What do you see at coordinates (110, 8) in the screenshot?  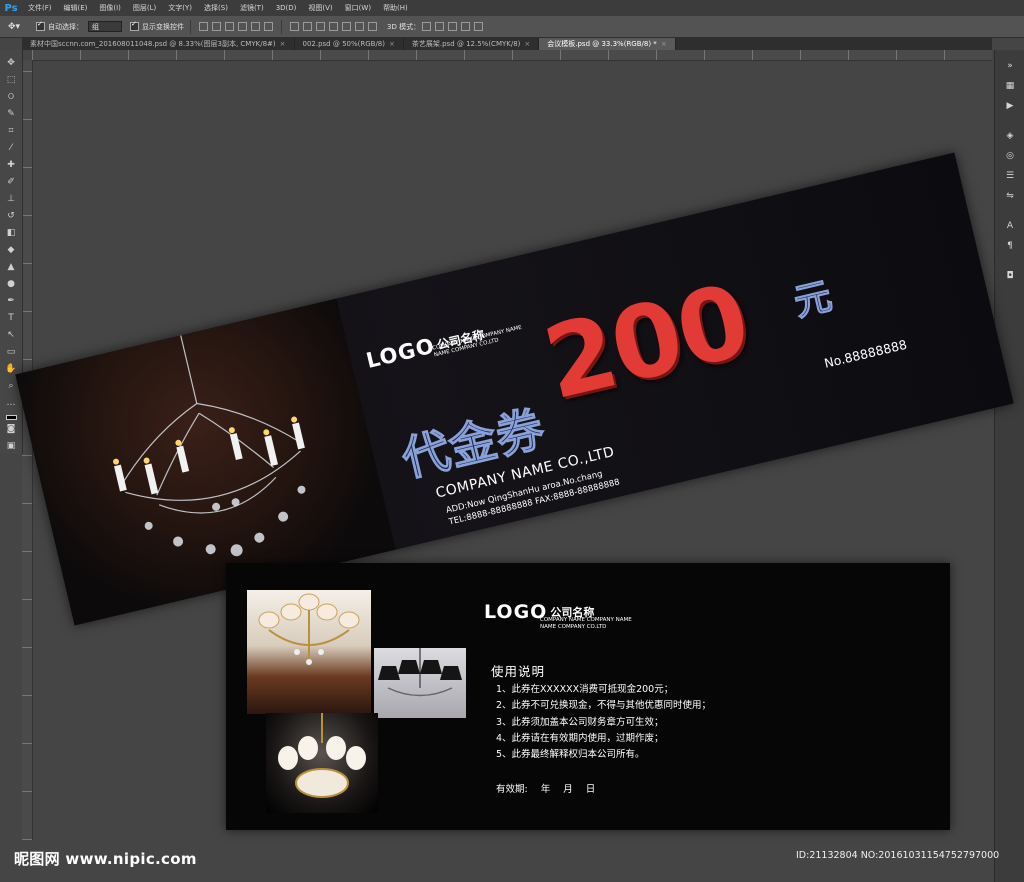 I see `menu-image: 图像(I)` at bounding box center [110, 8].